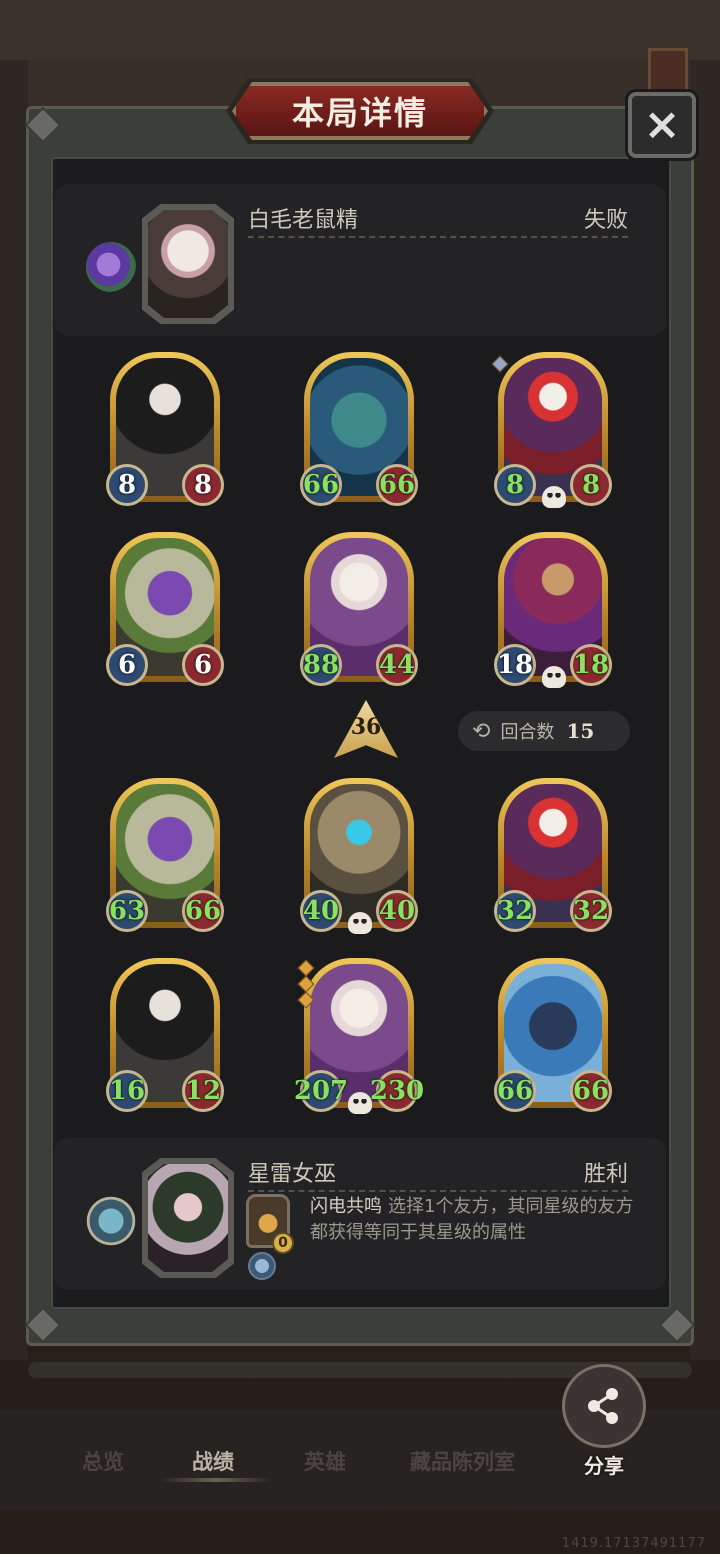  I want to click on minion-card-blue-dragon: 66 66, so click(553, 1038).